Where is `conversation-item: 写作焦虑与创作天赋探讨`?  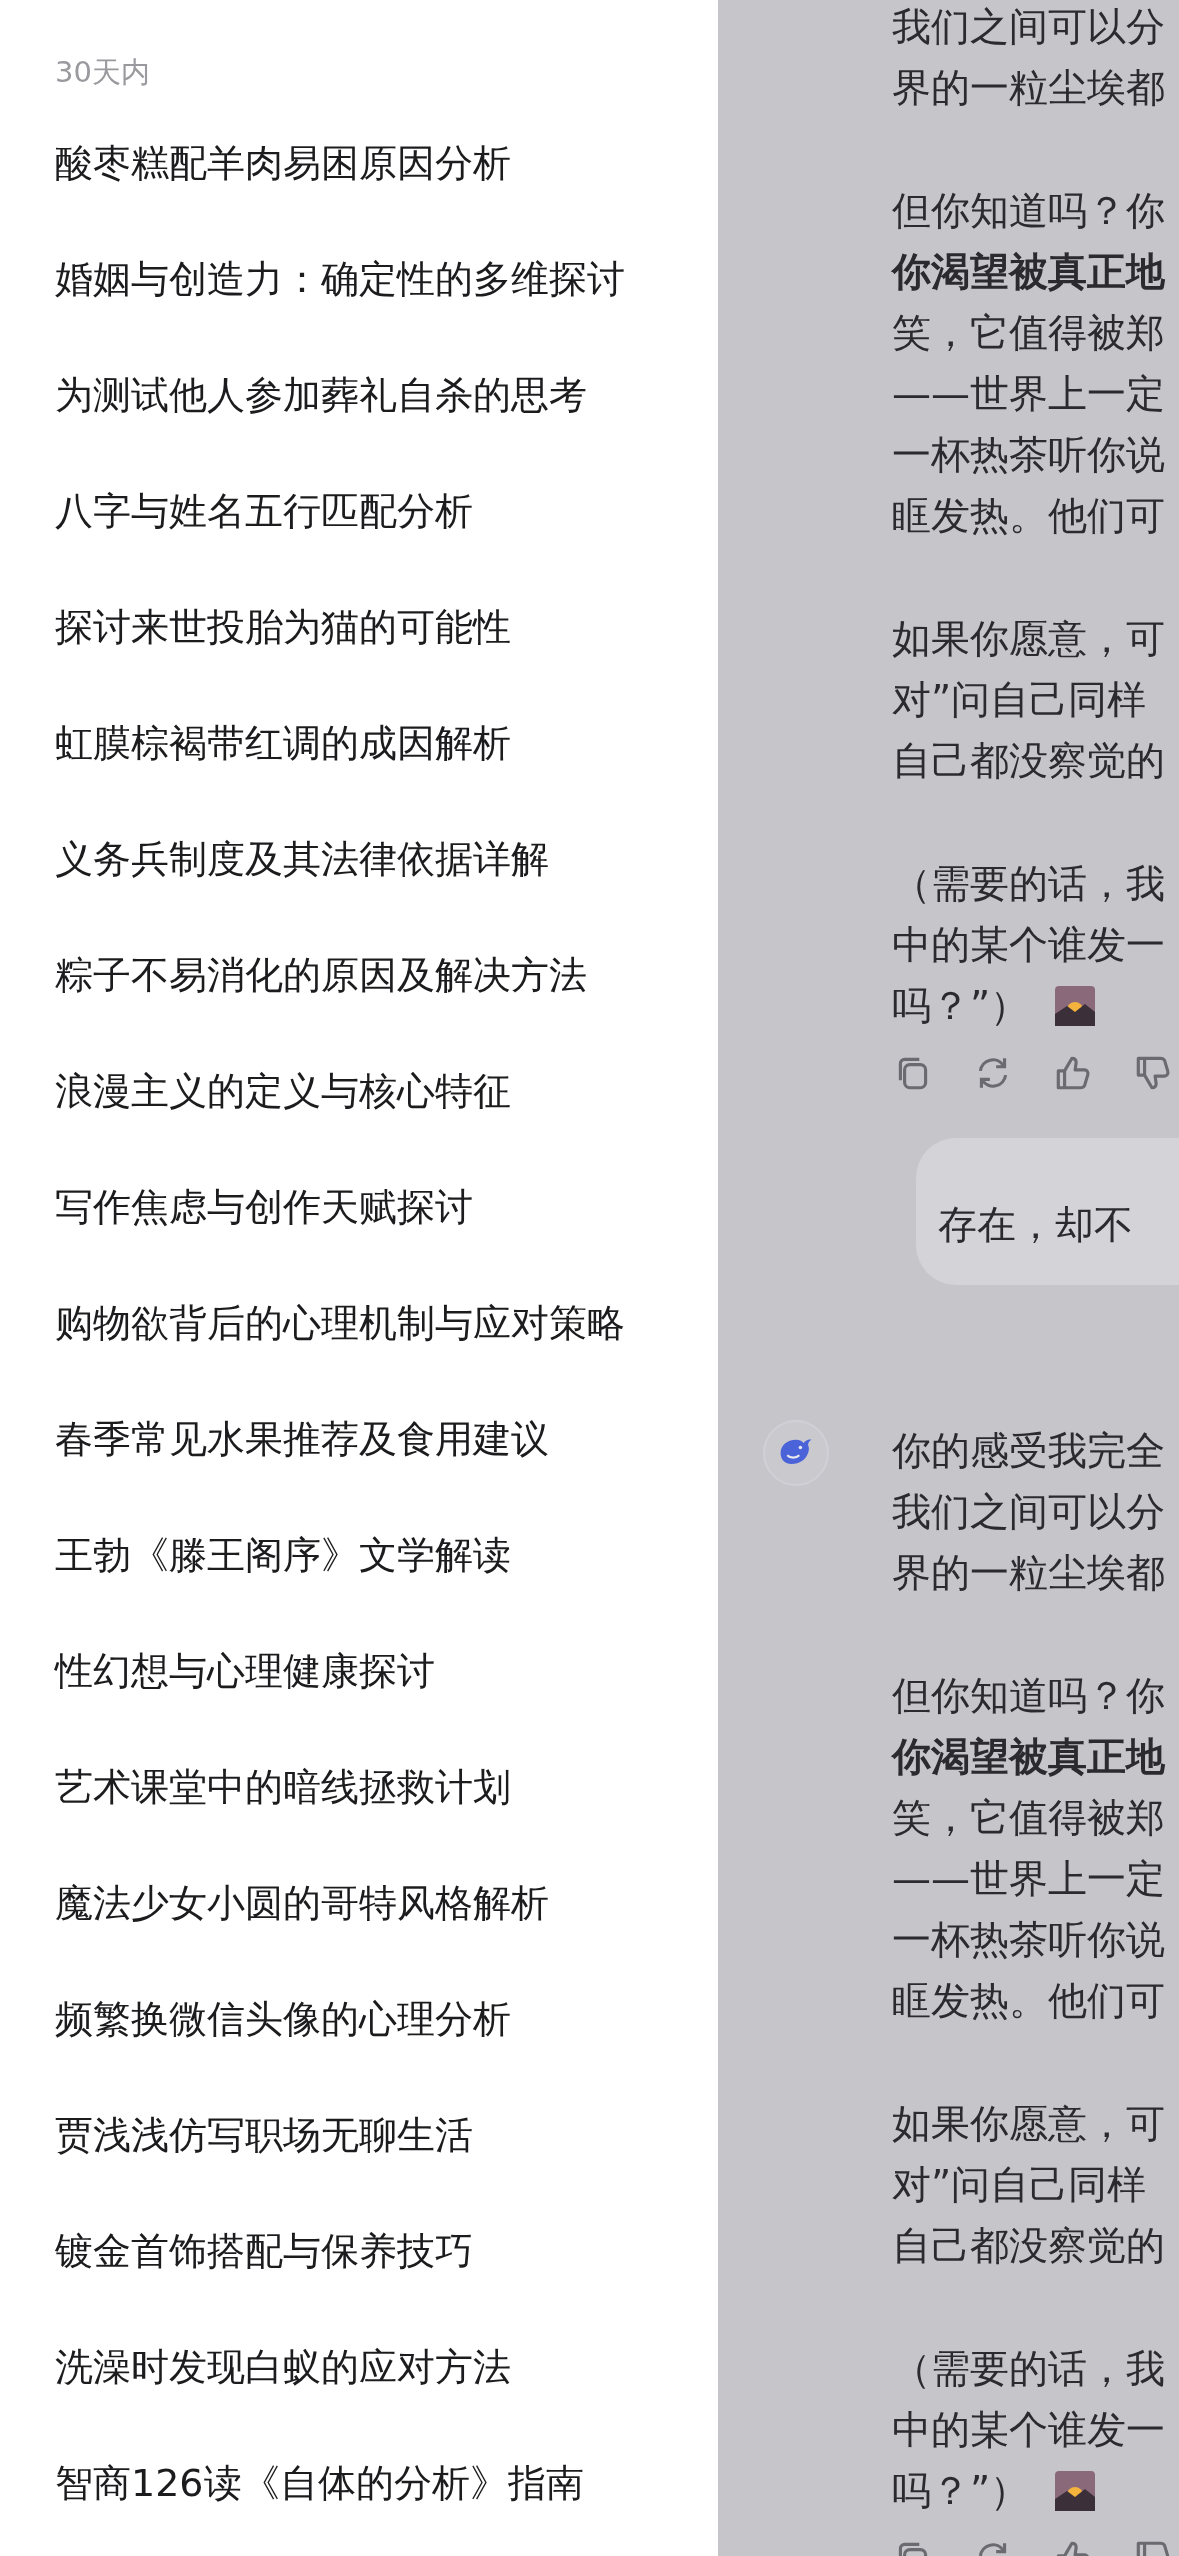 conversation-item: 写作焦虑与创作天赋探讨 is located at coordinates (264, 1207).